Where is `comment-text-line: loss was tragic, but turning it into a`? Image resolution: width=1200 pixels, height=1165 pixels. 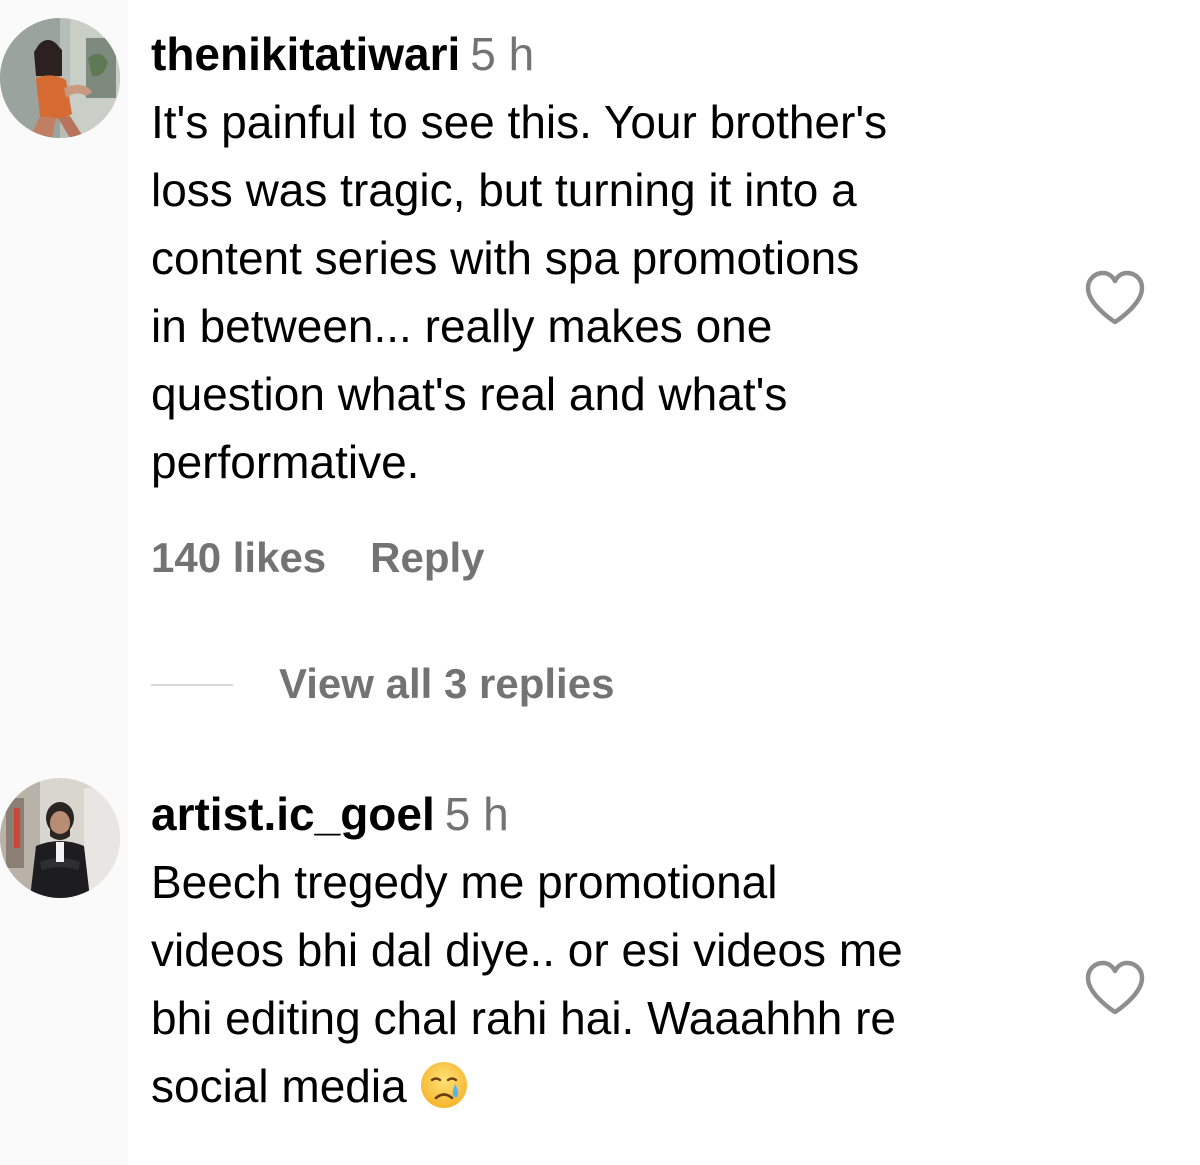
comment-text-line: loss was tragic, but turning it into a is located at coordinates (504, 190).